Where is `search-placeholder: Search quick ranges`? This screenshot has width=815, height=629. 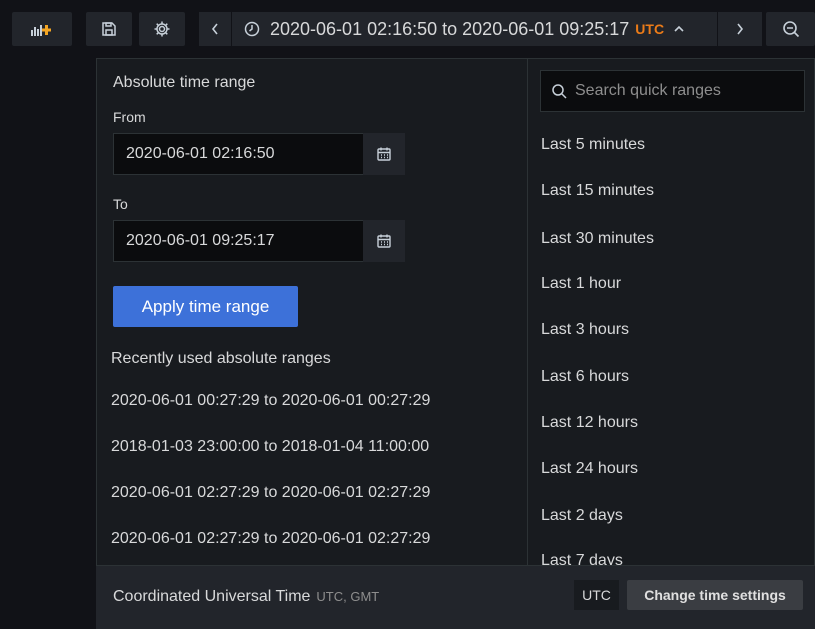
search-placeholder: Search quick ranges is located at coordinates (648, 90).